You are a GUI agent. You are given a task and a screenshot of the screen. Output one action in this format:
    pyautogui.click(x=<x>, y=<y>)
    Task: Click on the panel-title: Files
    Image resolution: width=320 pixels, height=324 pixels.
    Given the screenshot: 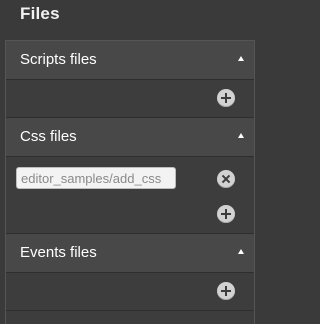 What is the action you would take?
    pyautogui.click(x=40, y=13)
    